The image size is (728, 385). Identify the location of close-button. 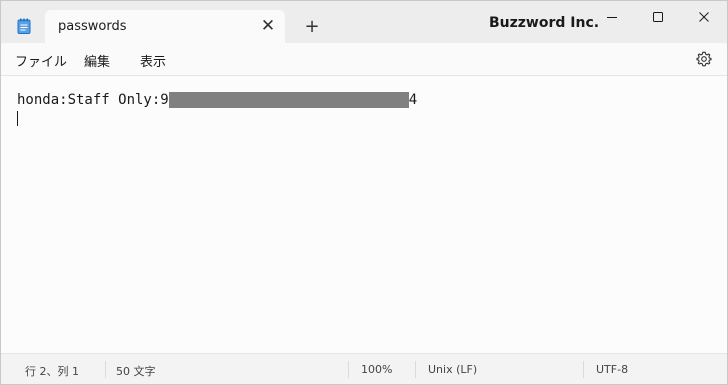
(704, 17).